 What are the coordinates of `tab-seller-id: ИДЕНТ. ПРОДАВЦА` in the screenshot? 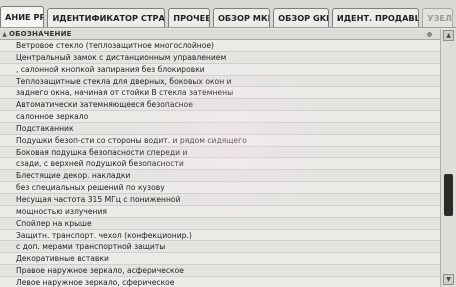 It's located at (375, 17).